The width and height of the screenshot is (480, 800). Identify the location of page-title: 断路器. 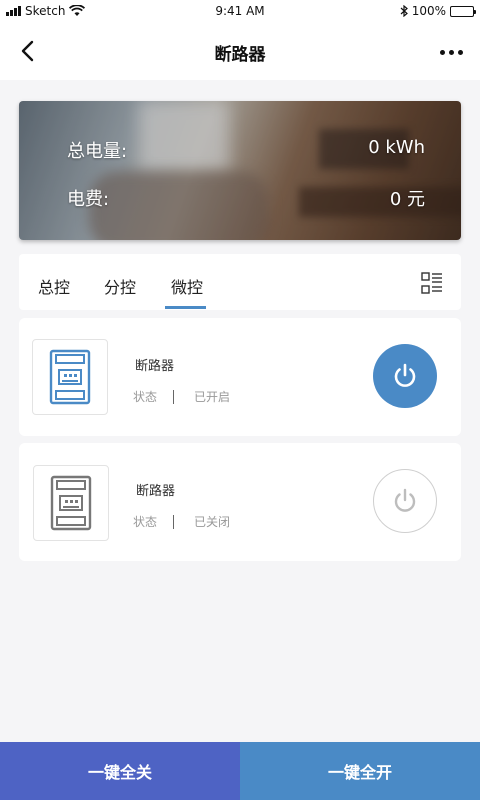
(240, 55).